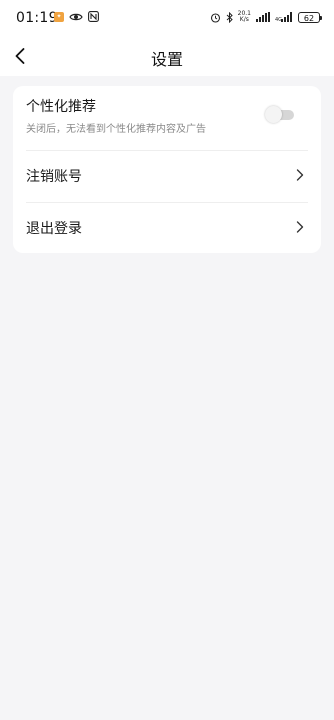  I want to click on nav-bar: 设置, so click(167, 56).